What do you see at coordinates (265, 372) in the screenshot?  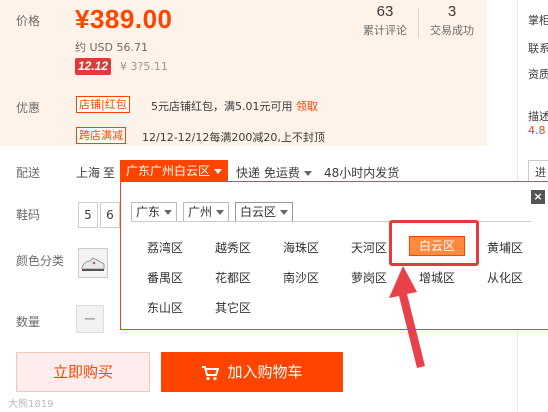 I see `add-to-cart-label: 加入购物车` at bounding box center [265, 372].